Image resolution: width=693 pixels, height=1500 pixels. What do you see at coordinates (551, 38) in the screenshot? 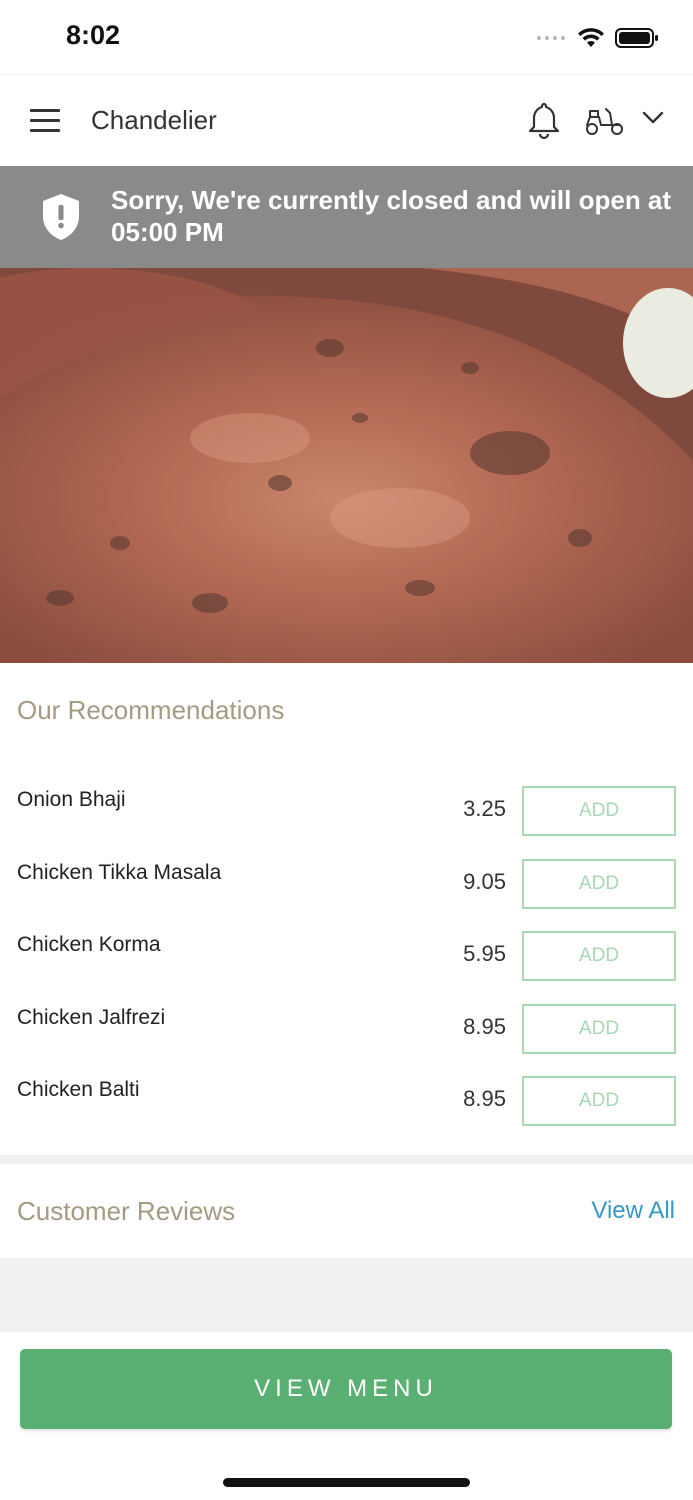
I see `cellular-signal-icon` at bounding box center [551, 38].